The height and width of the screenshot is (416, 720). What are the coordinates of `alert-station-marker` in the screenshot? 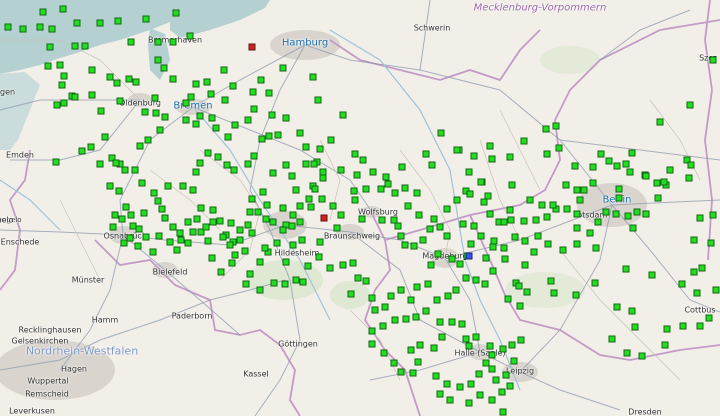 It's located at (252, 47).